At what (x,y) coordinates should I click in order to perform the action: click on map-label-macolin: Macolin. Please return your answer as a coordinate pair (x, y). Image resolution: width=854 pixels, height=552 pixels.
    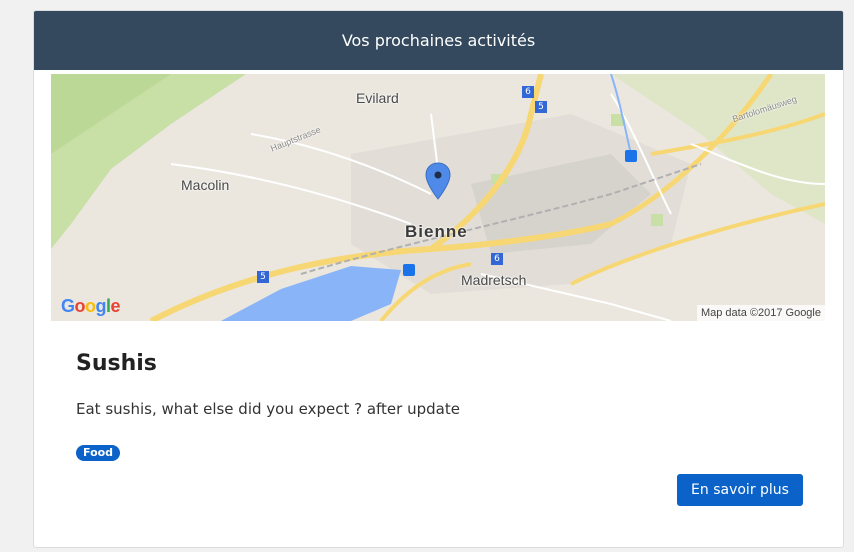
    Looking at the image, I should click on (205, 185).